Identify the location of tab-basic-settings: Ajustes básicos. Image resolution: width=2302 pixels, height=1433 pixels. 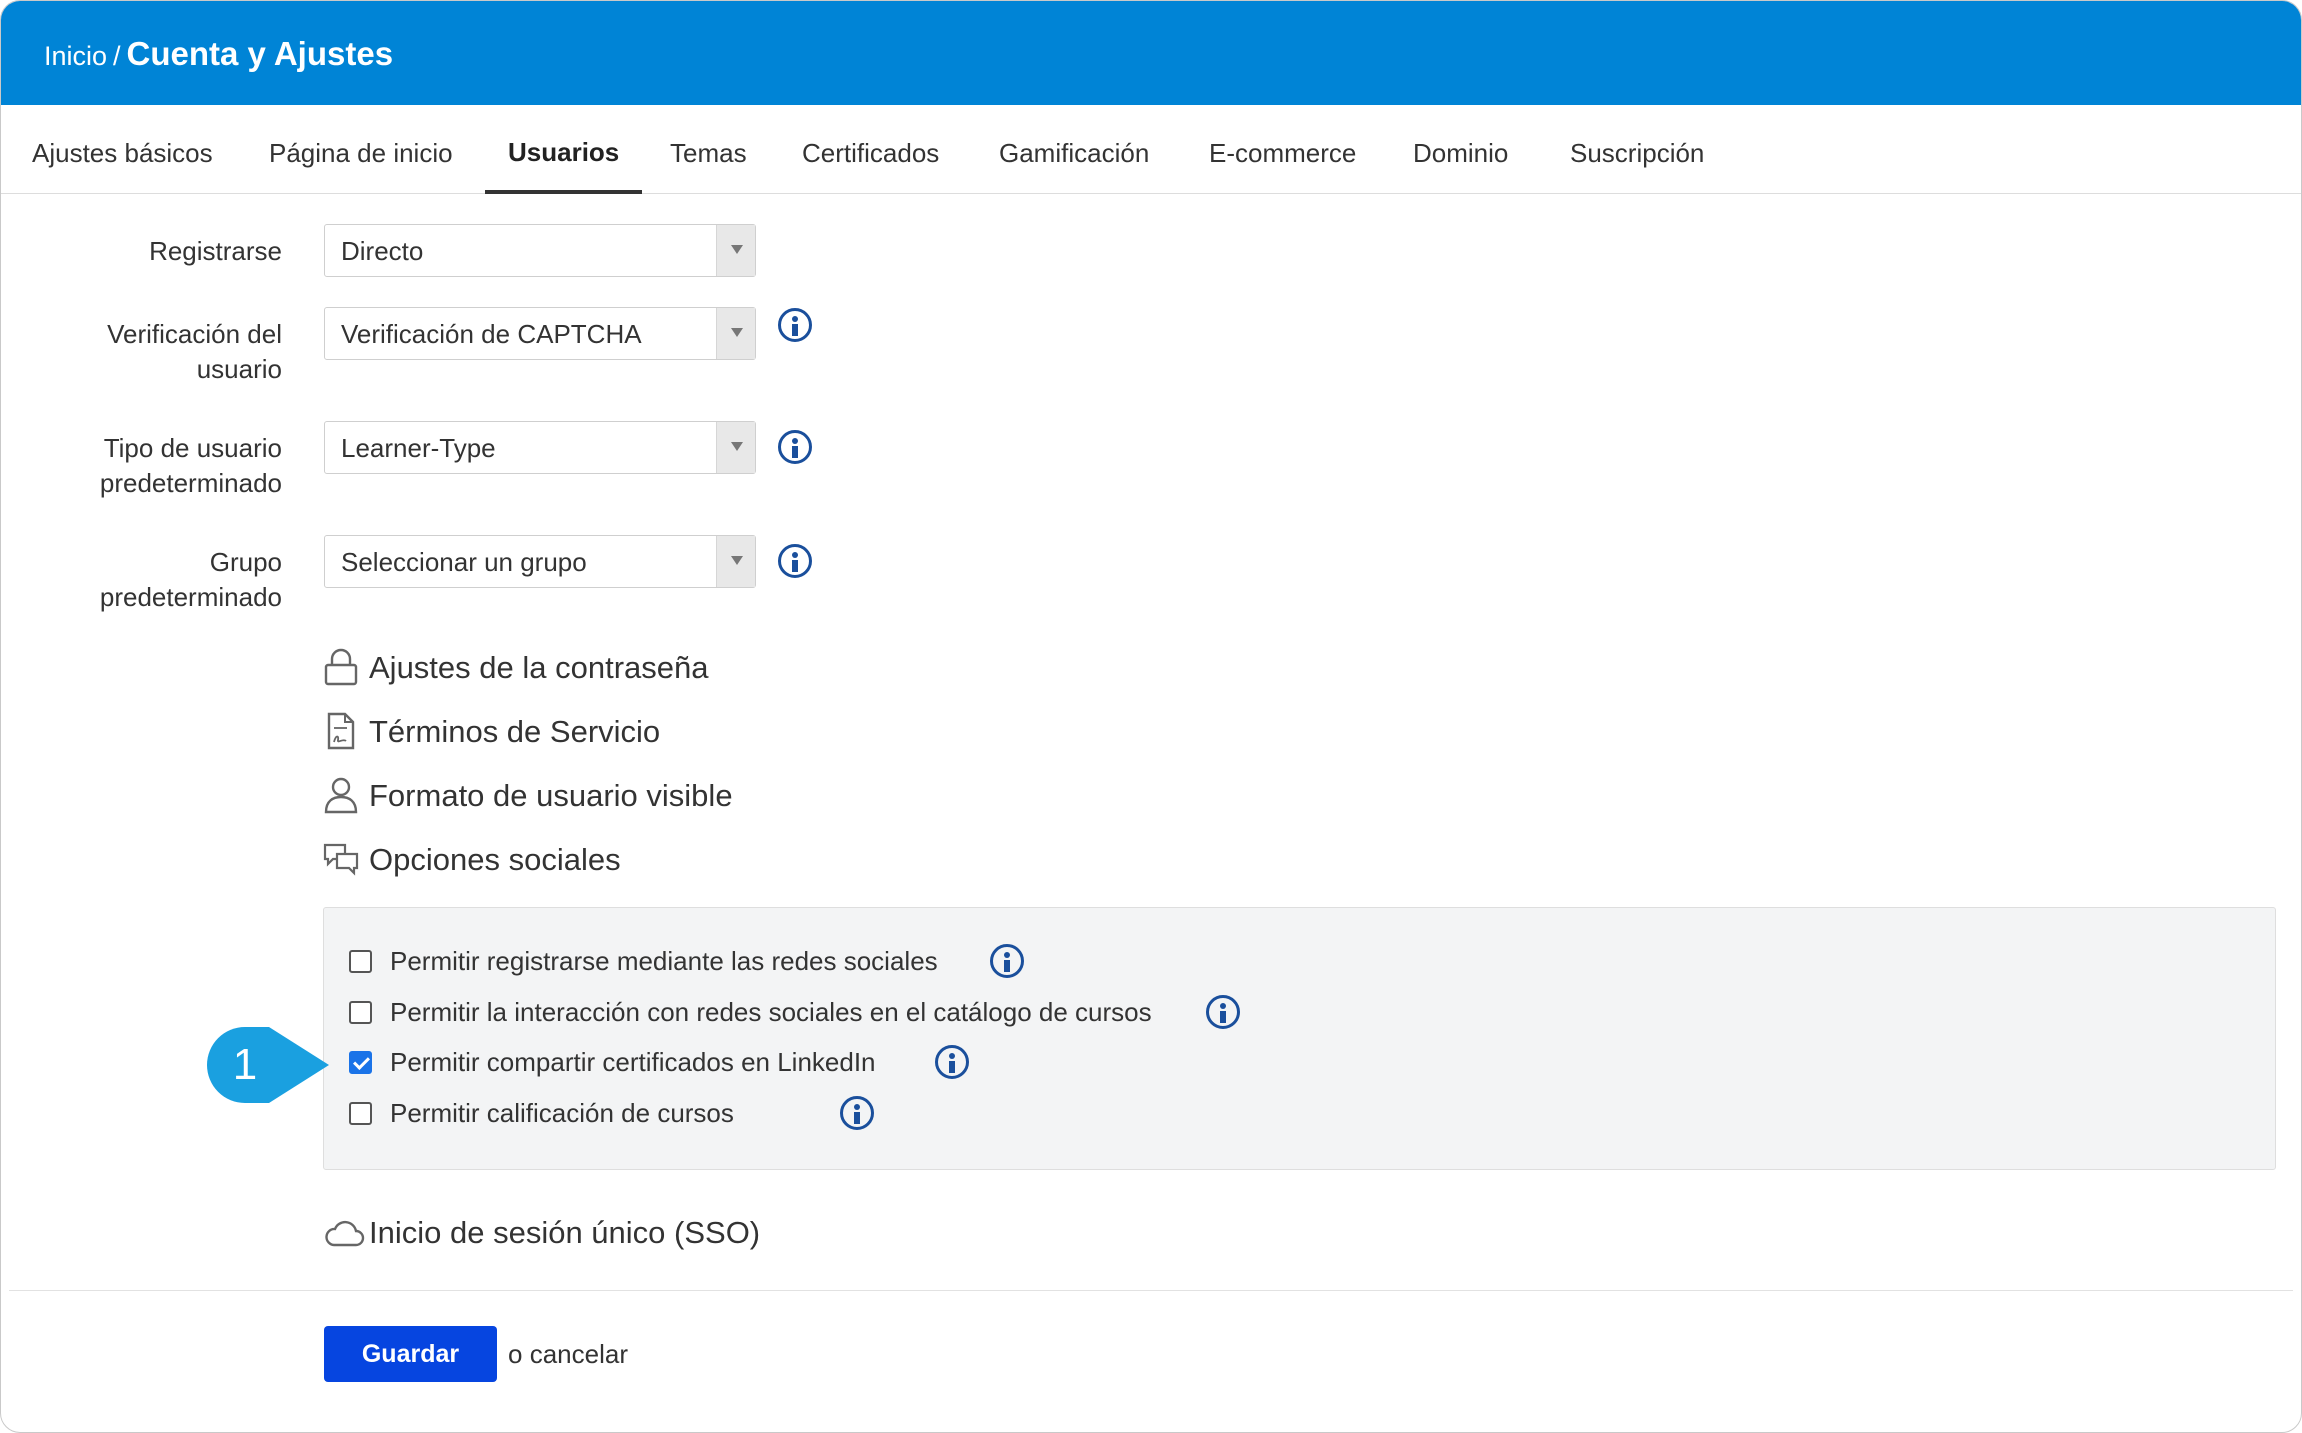
(122, 149).